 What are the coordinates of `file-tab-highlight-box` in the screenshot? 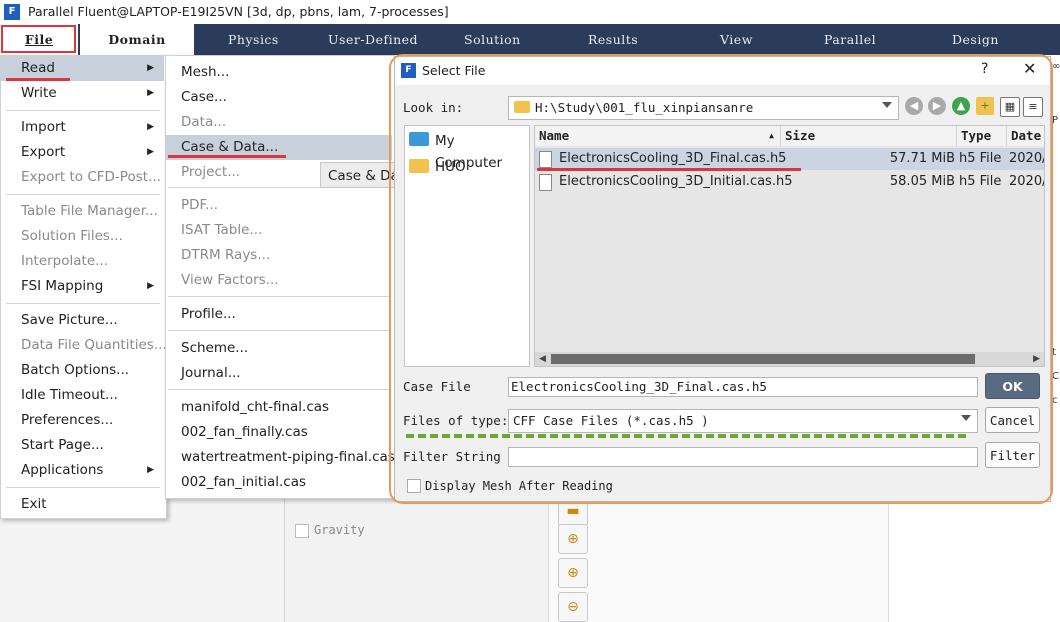 It's located at (38, 39).